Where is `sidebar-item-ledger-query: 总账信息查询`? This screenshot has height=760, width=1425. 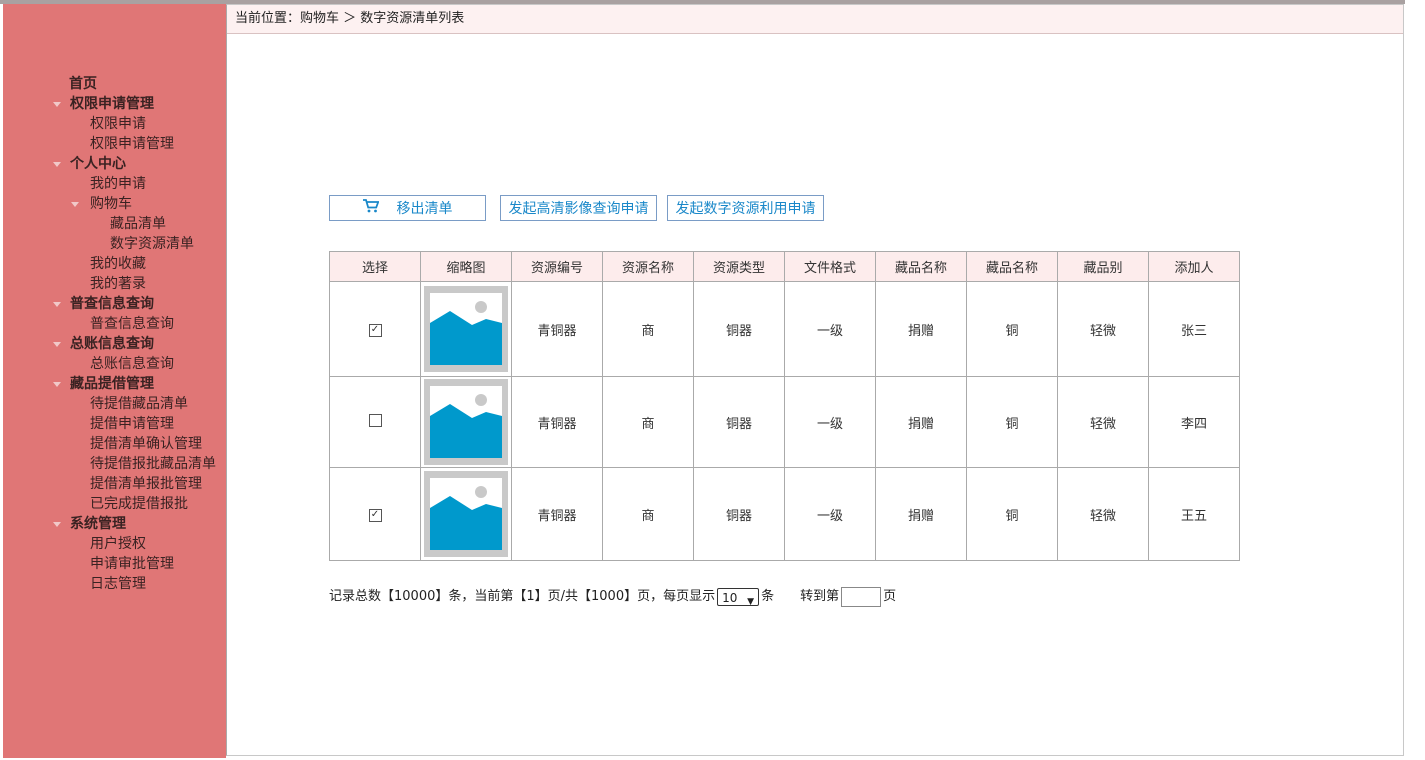
sidebar-item-ledger-query: 总账信息查询 is located at coordinates (132, 364).